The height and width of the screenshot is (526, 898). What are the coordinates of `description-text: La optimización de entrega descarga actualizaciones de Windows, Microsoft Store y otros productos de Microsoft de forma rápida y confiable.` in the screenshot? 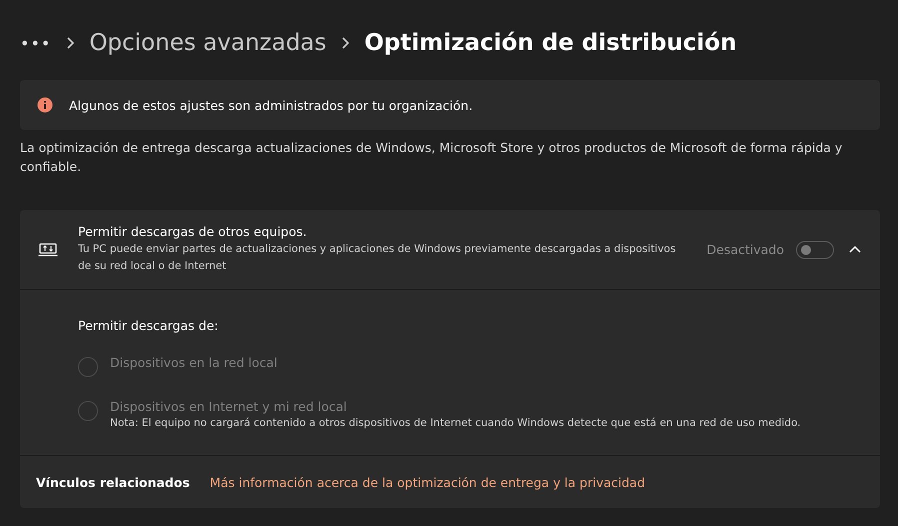 It's located at (432, 157).